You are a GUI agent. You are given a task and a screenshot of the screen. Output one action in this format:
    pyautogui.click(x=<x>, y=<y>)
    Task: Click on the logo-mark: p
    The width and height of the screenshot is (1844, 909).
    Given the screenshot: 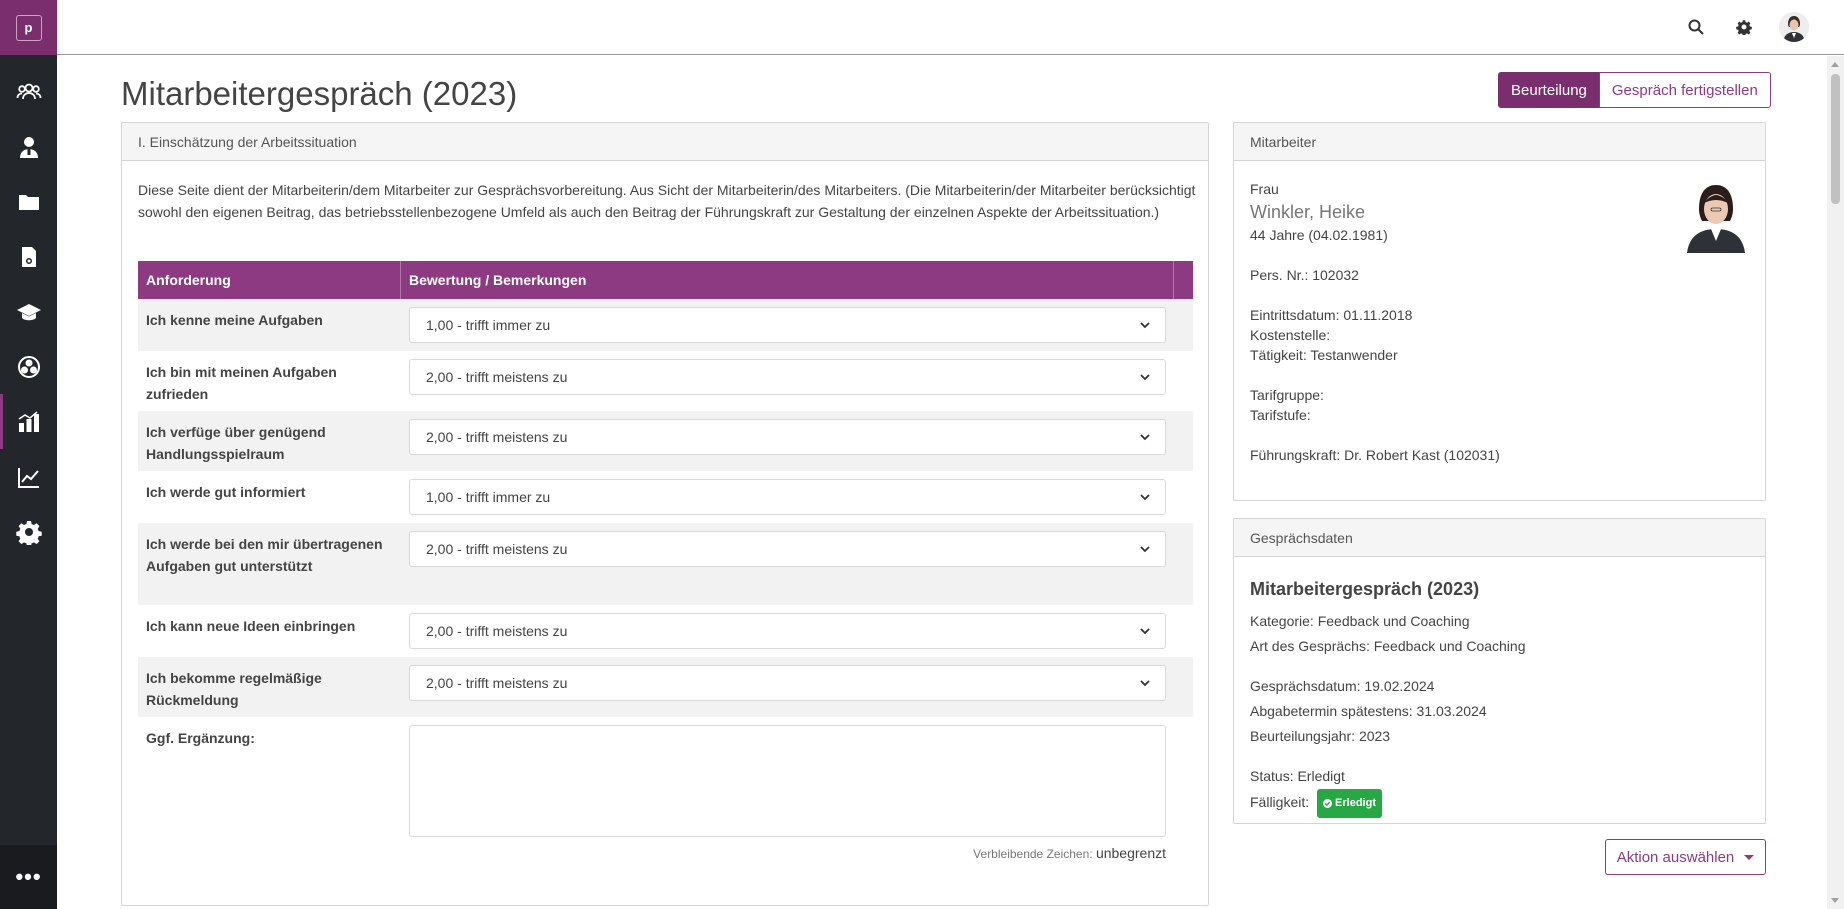 What is the action you would take?
    pyautogui.click(x=28, y=27)
    